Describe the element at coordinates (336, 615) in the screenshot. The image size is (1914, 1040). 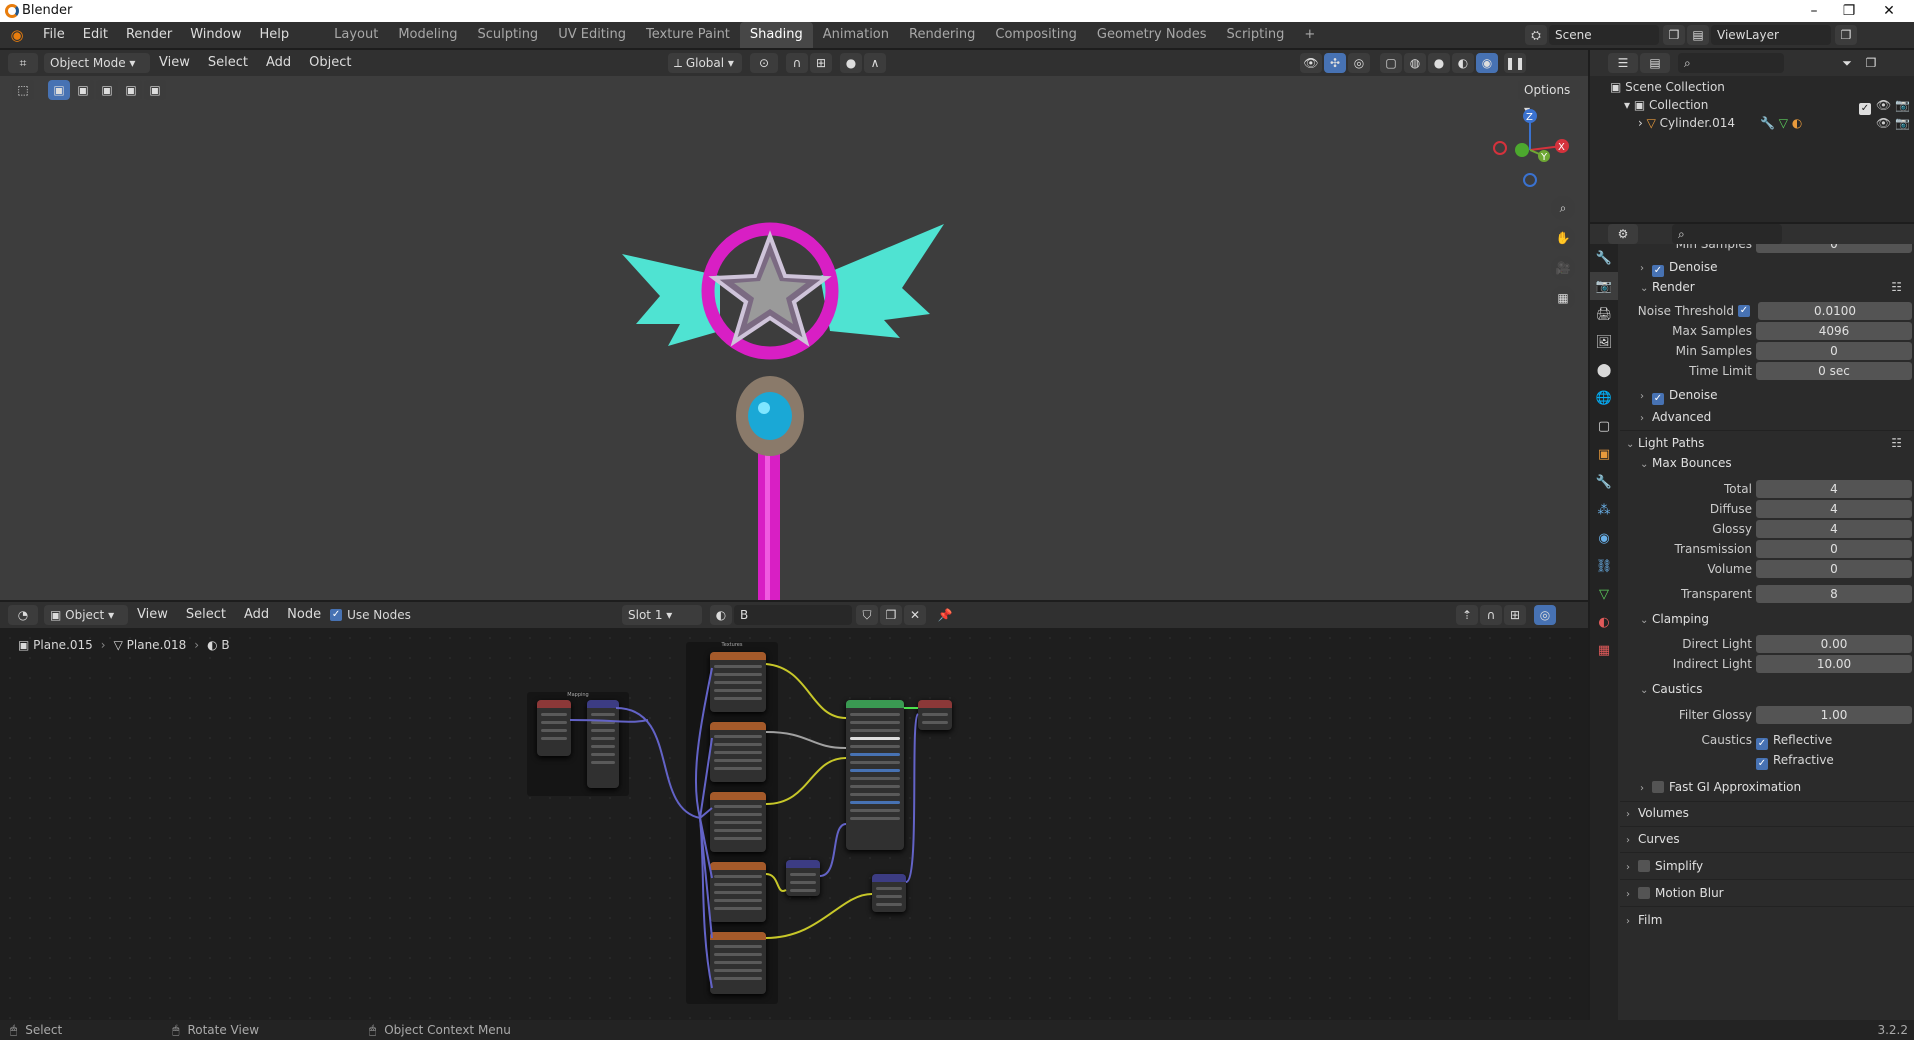
I see `use-nodes-checkbox: ✓` at that location.